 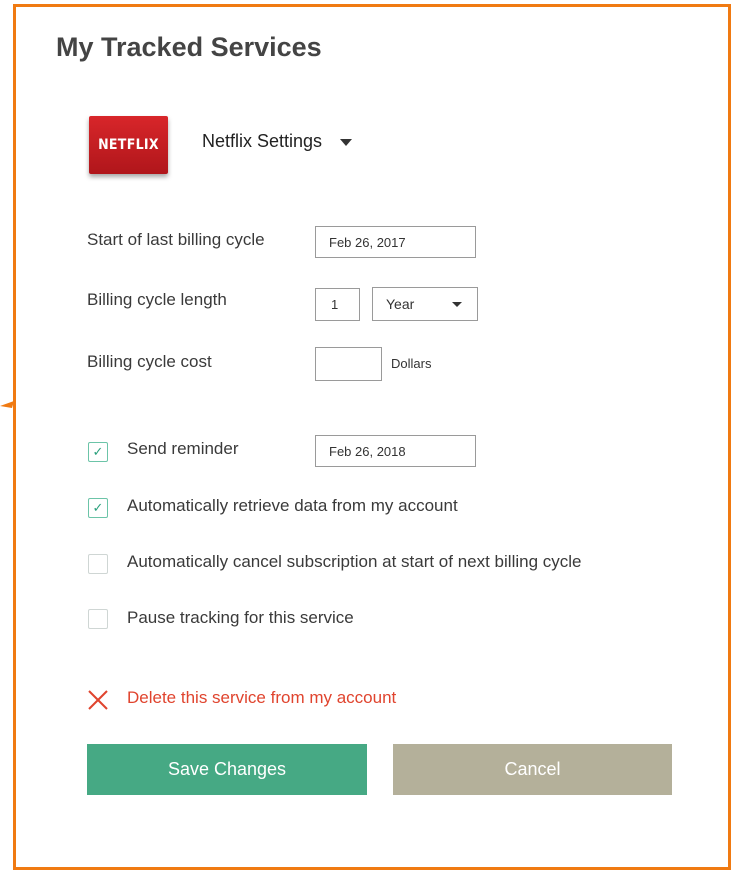 I want to click on close-icon, so click(x=98, y=700).